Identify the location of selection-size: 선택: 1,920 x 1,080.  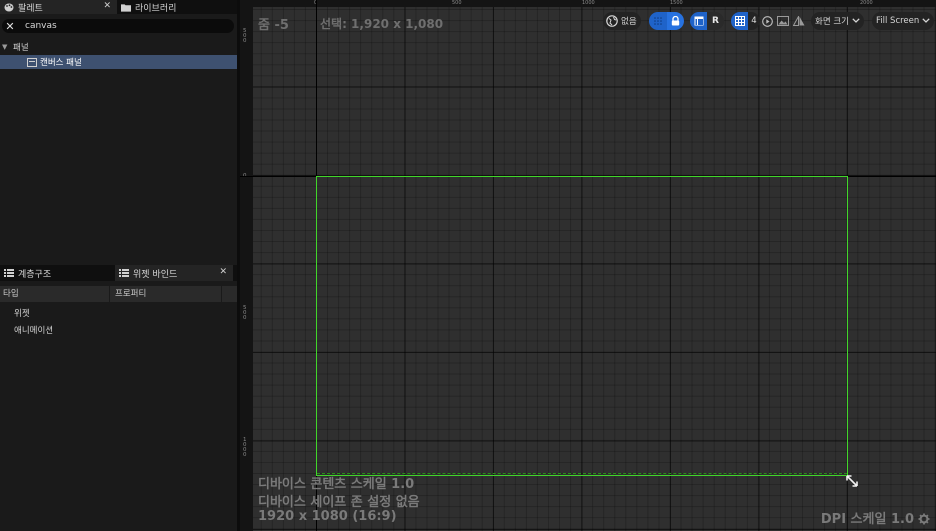
(382, 24).